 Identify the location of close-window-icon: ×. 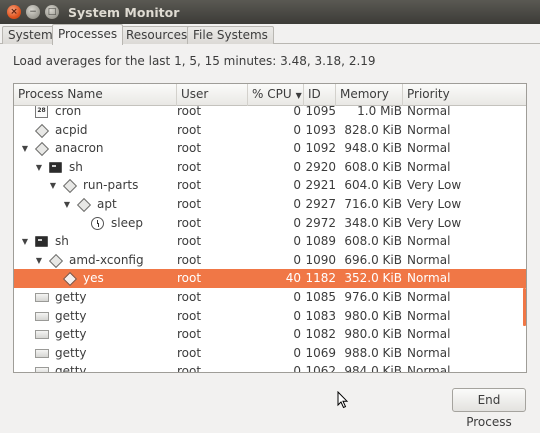
(14, 12).